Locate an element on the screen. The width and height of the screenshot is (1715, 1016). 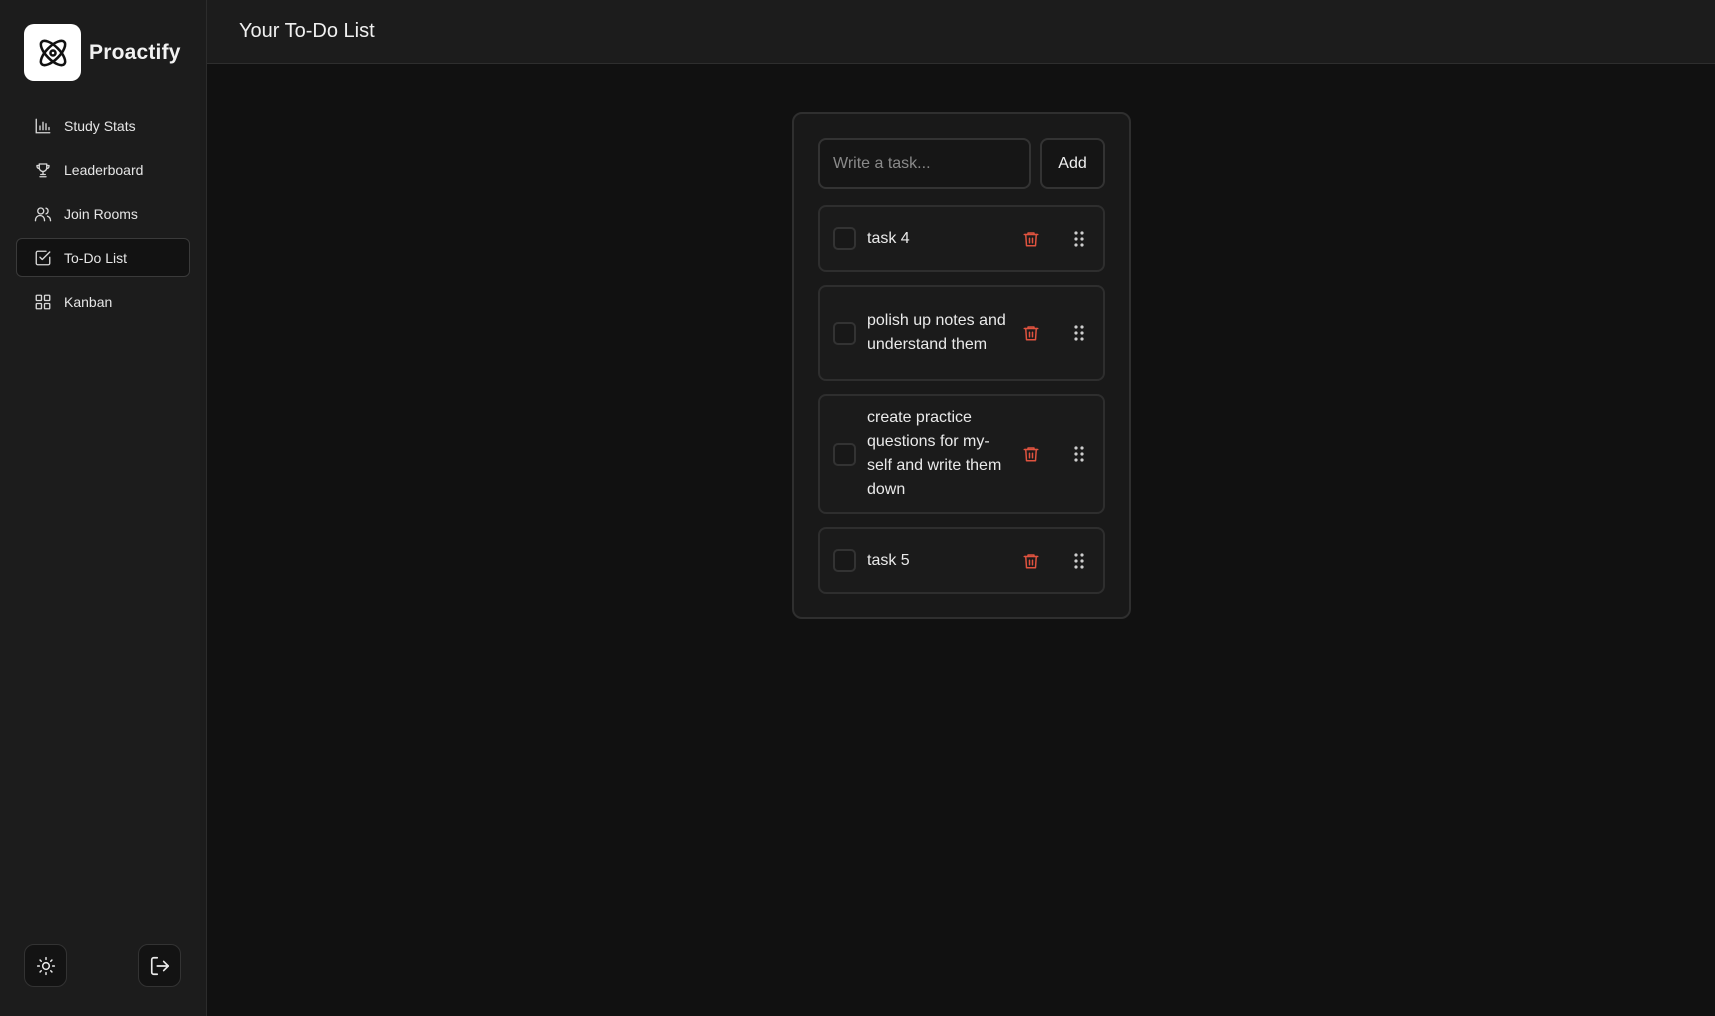
sidebar-item-label: Leaderboard is located at coordinates (104, 169).